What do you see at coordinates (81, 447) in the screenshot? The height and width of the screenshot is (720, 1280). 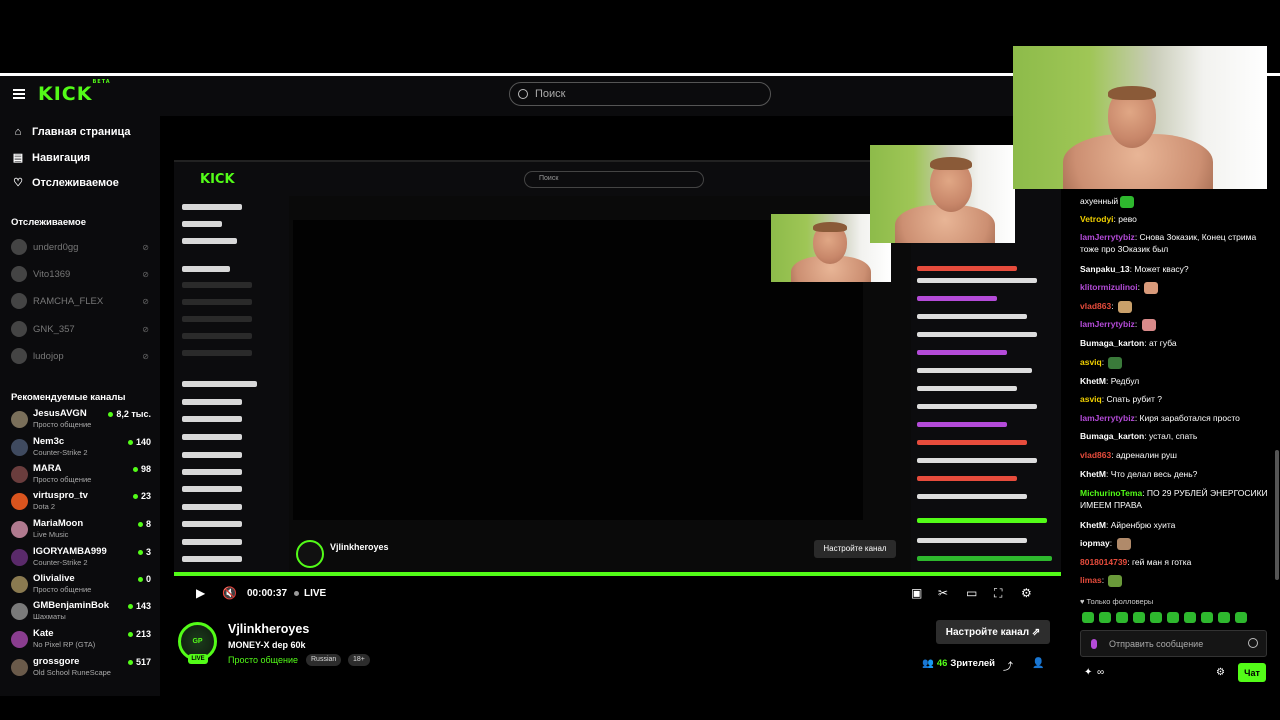 I see `recommended-channel: Nem3c Counter-Strike 2 140` at bounding box center [81, 447].